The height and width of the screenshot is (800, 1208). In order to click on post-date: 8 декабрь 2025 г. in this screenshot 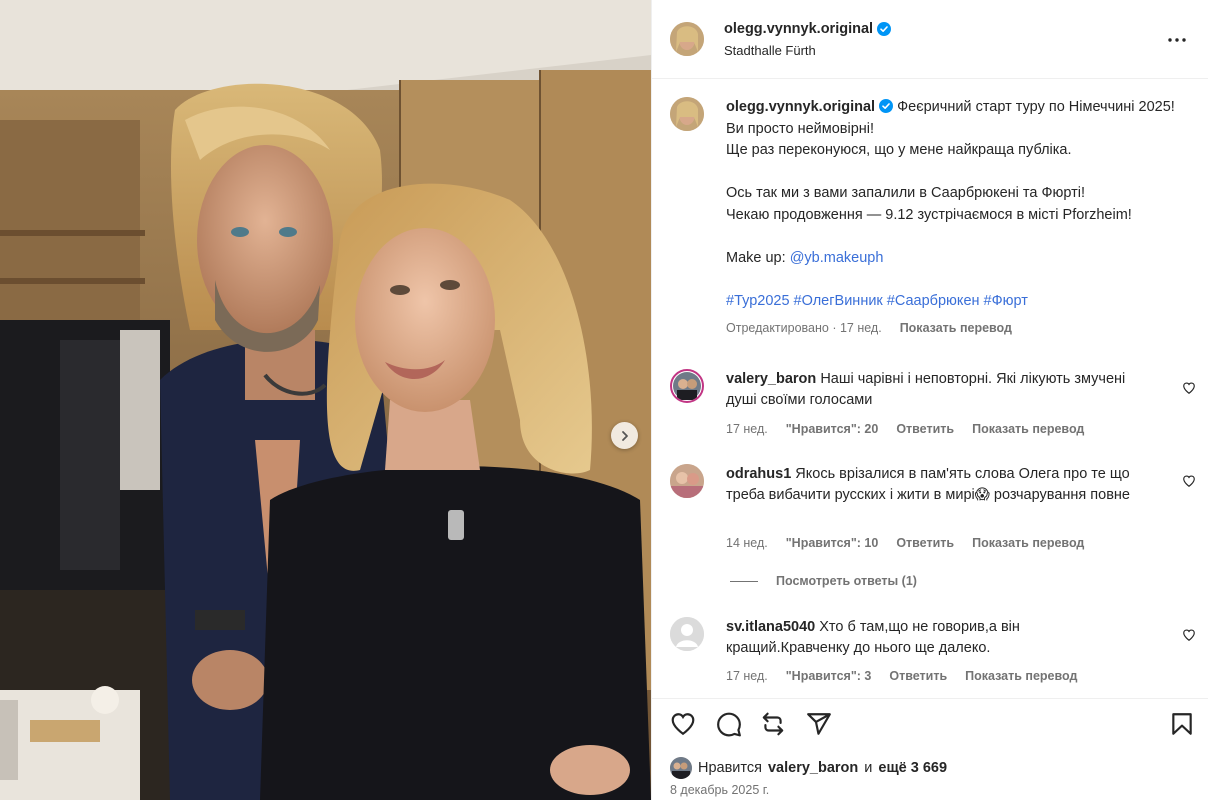, I will do `click(720, 790)`.